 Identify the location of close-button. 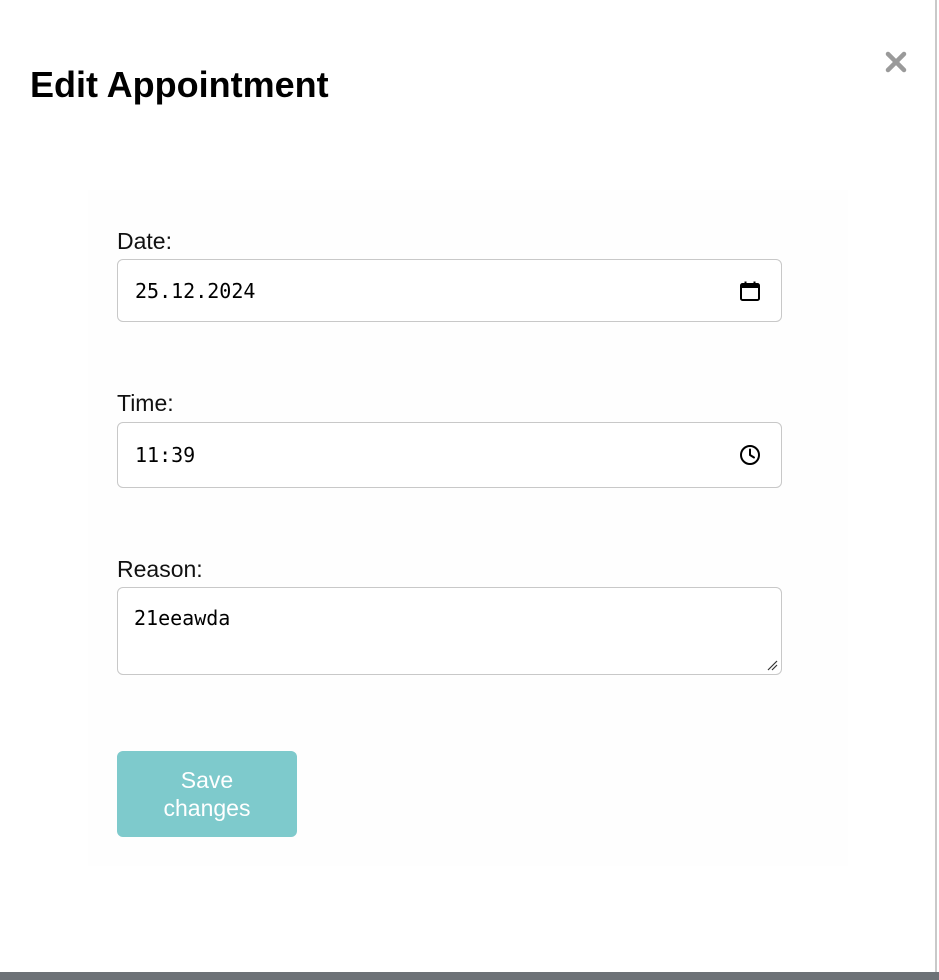
(896, 62).